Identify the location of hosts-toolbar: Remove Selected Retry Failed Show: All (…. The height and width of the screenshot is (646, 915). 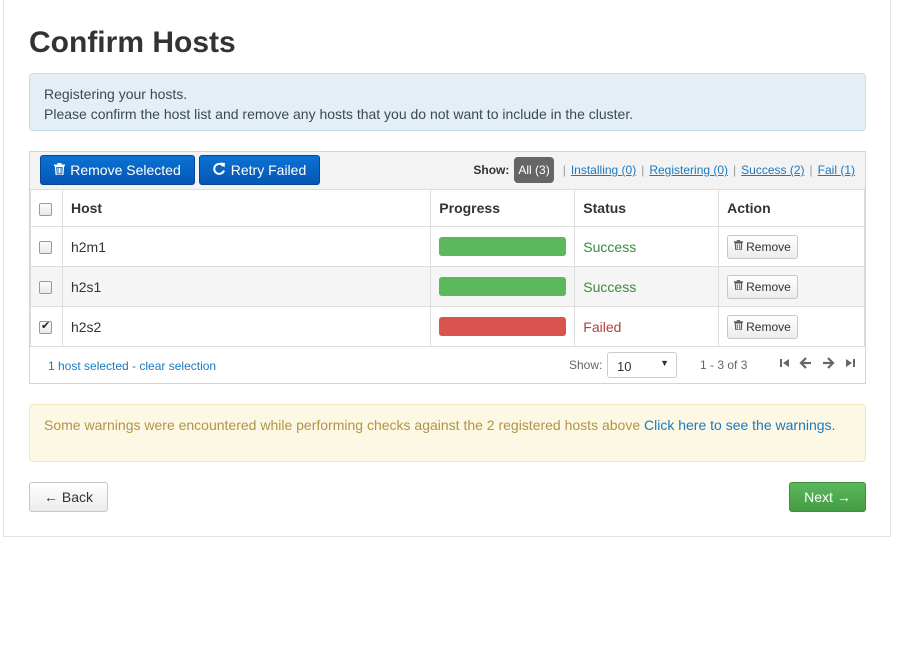
(447, 171).